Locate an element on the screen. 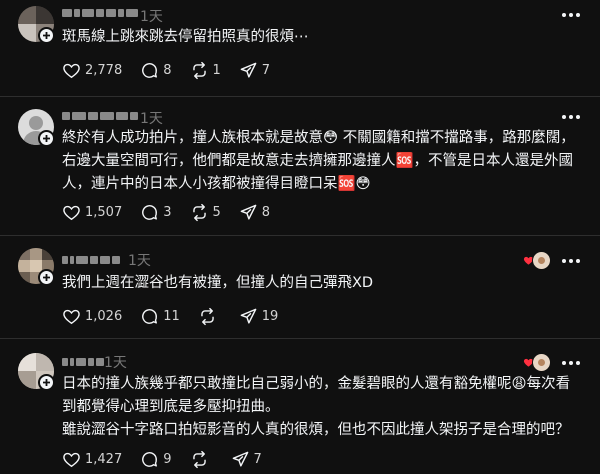  repost-button: 5 is located at coordinates (205, 212).